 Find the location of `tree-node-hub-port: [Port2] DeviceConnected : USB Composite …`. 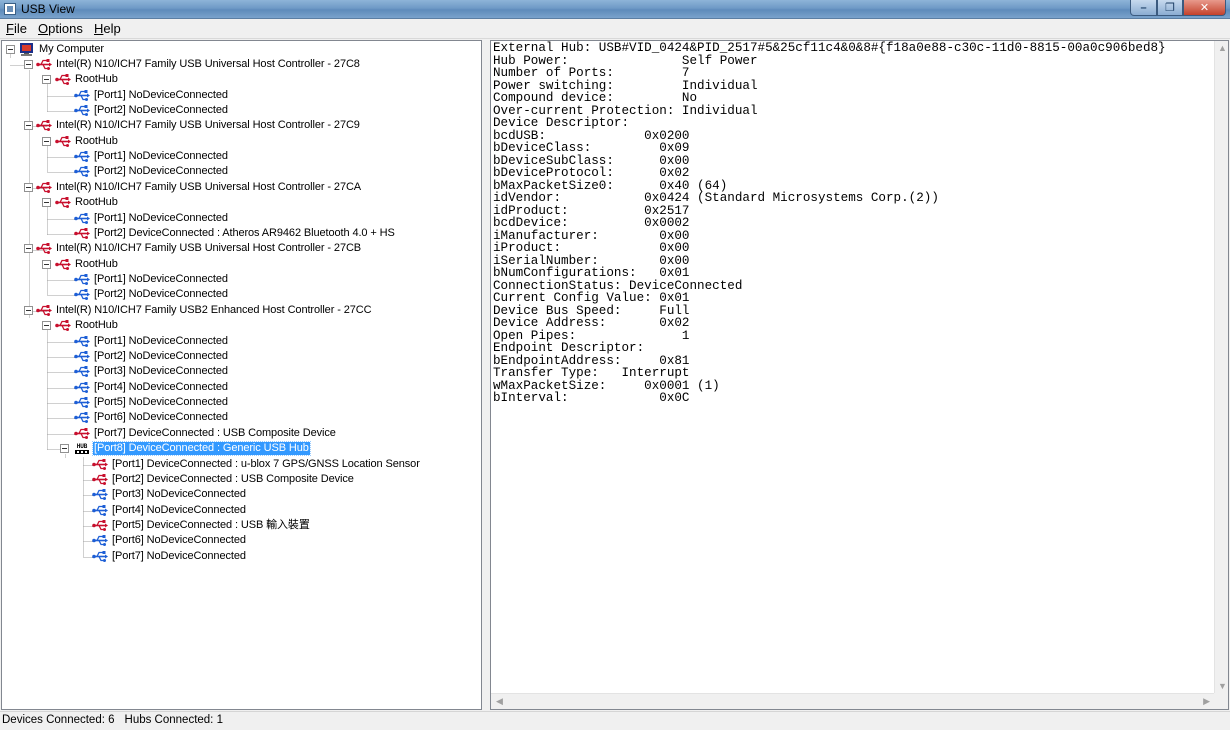

tree-node-hub-port: [Port2] DeviceConnected : USB Composite … is located at coordinates (223, 479).